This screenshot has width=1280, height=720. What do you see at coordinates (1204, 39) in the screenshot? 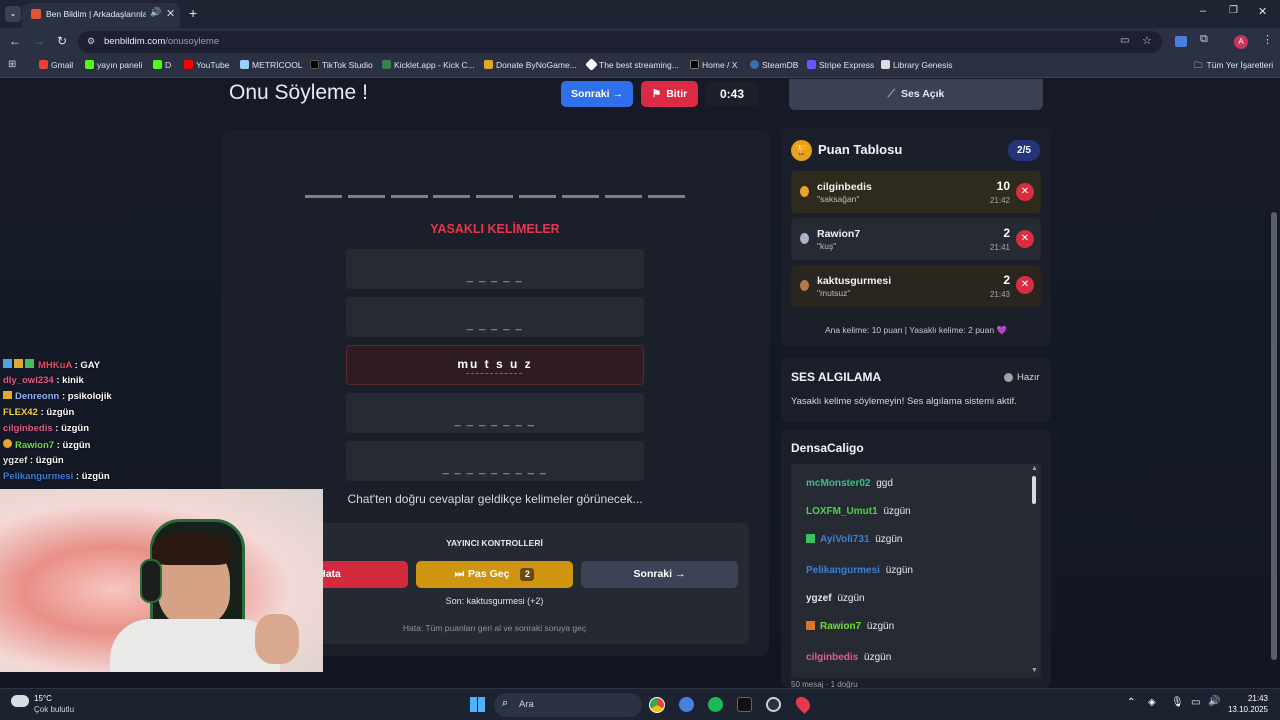
I see `extensions-icon: ⧉` at bounding box center [1204, 39].